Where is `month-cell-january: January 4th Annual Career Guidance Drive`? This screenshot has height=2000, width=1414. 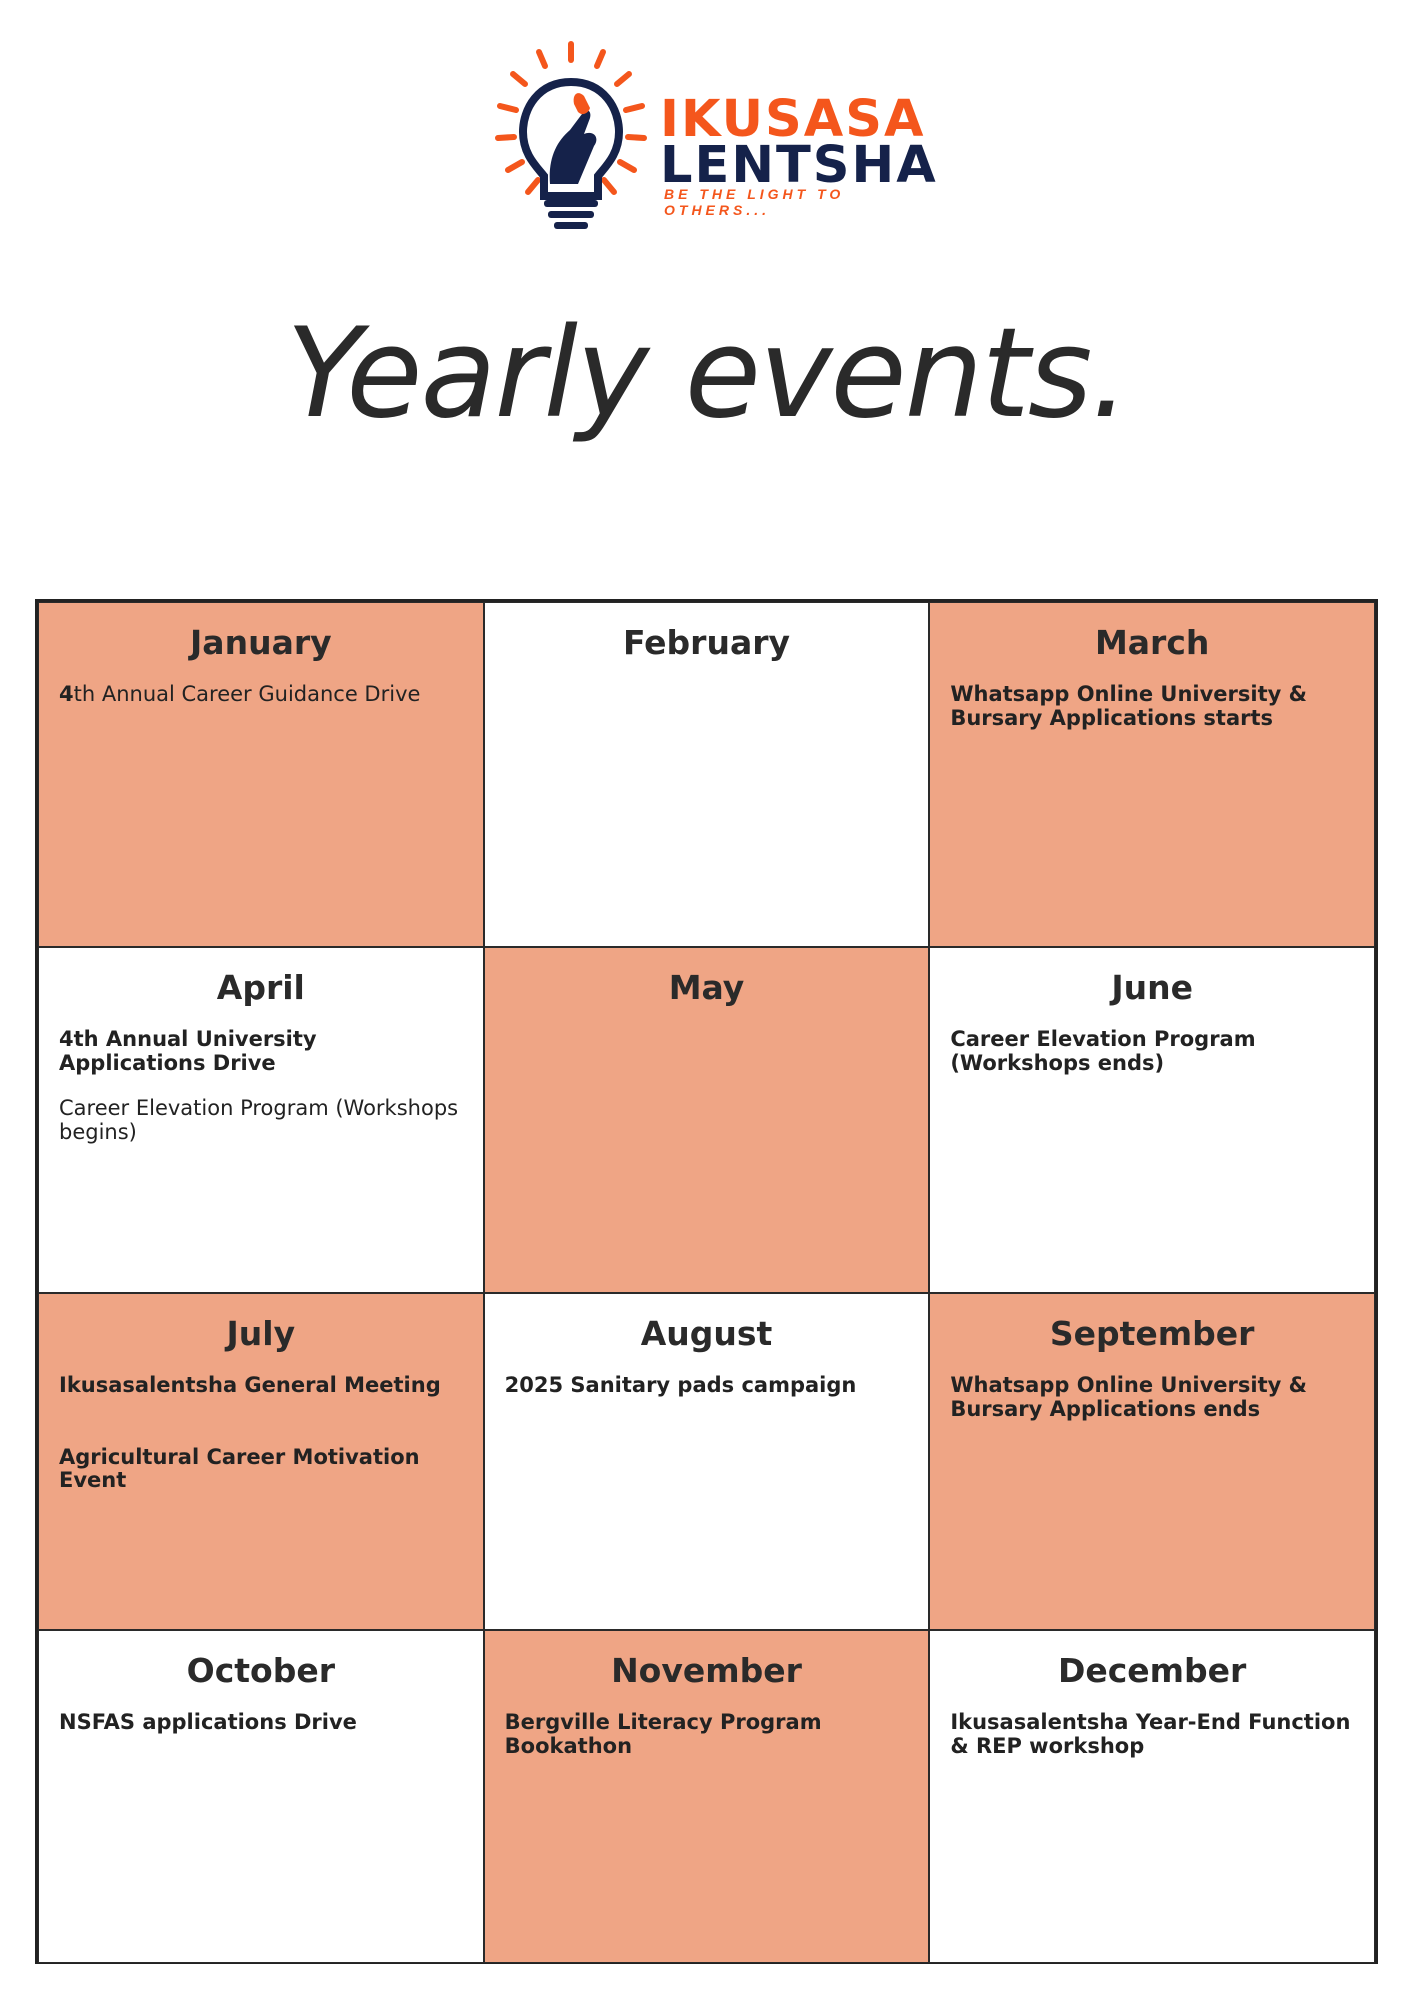 month-cell-january: January 4th Annual Career Guidance Drive is located at coordinates (261, 774).